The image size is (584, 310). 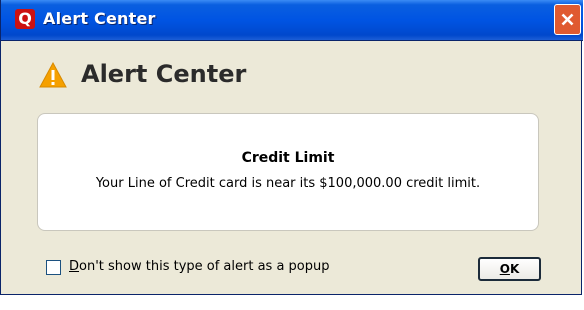 What do you see at coordinates (53, 75) in the screenshot?
I see `warning-icon` at bounding box center [53, 75].